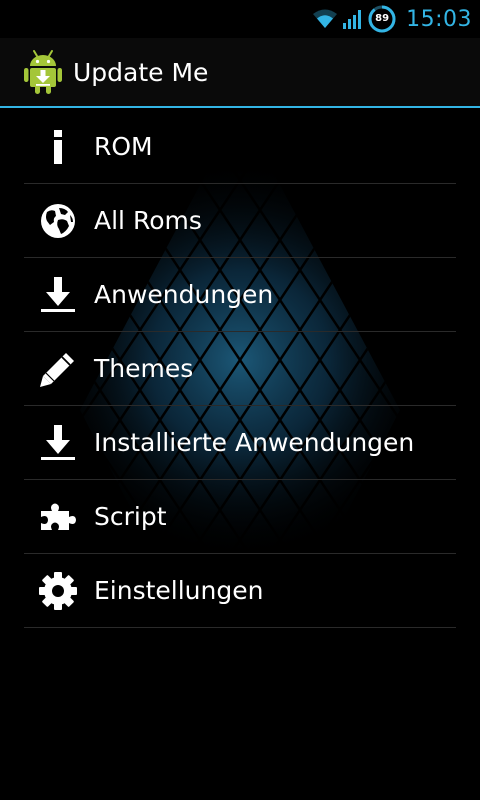  I want to click on cell-signal-icon, so click(352, 19).